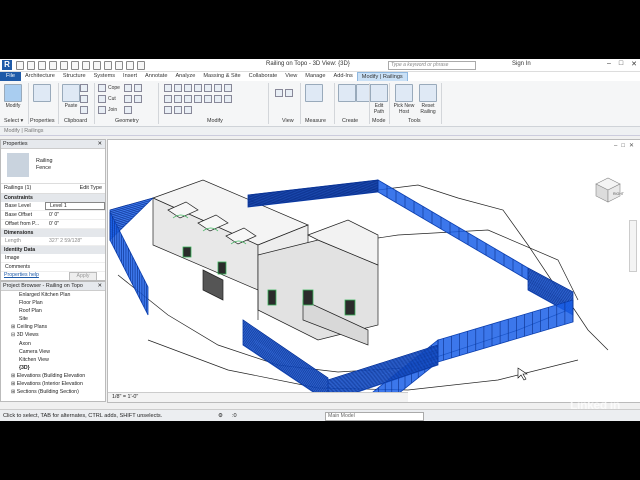  What do you see at coordinates (11, 76) in the screenshot?
I see `tab-file: File` at bounding box center [11, 76].